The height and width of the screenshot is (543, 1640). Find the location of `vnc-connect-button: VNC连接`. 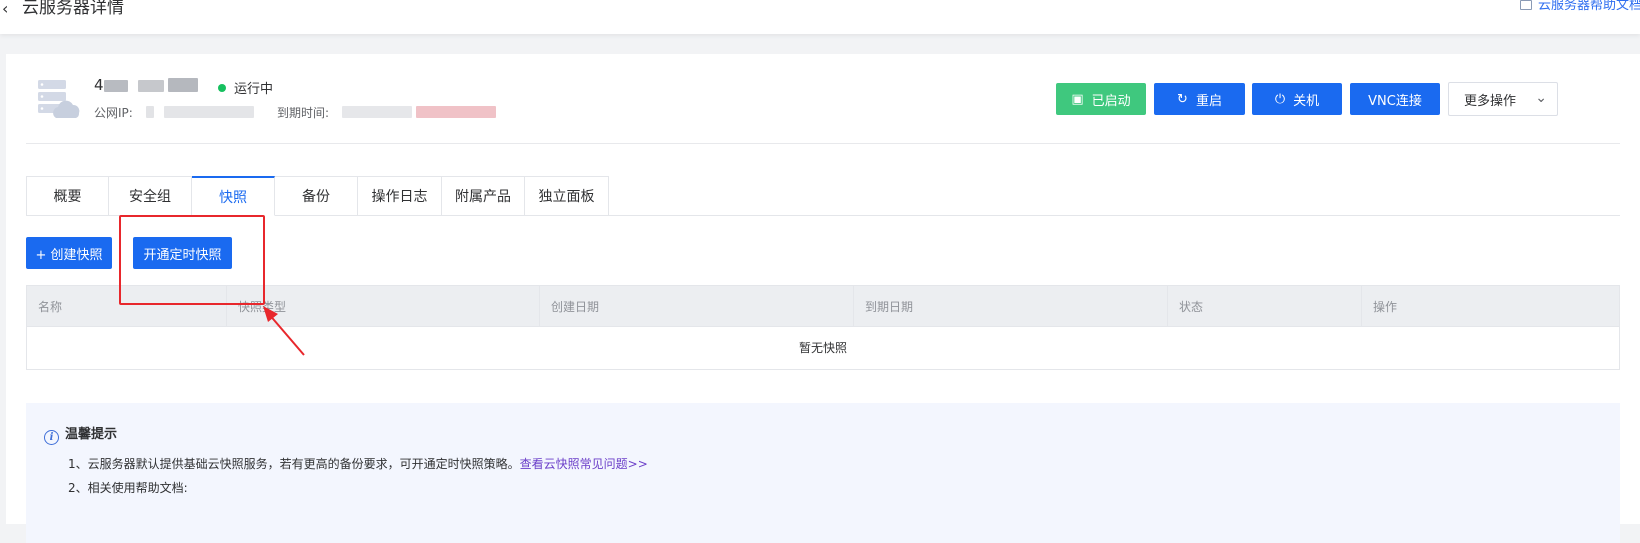

vnc-connect-button: VNC连接 is located at coordinates (1395, 99).